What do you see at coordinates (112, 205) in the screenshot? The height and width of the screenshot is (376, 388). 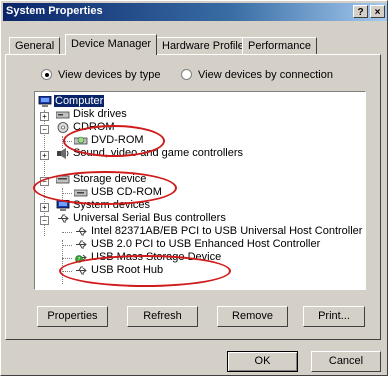 I see `tree-label: System devices` at bounding box center [112, 205].